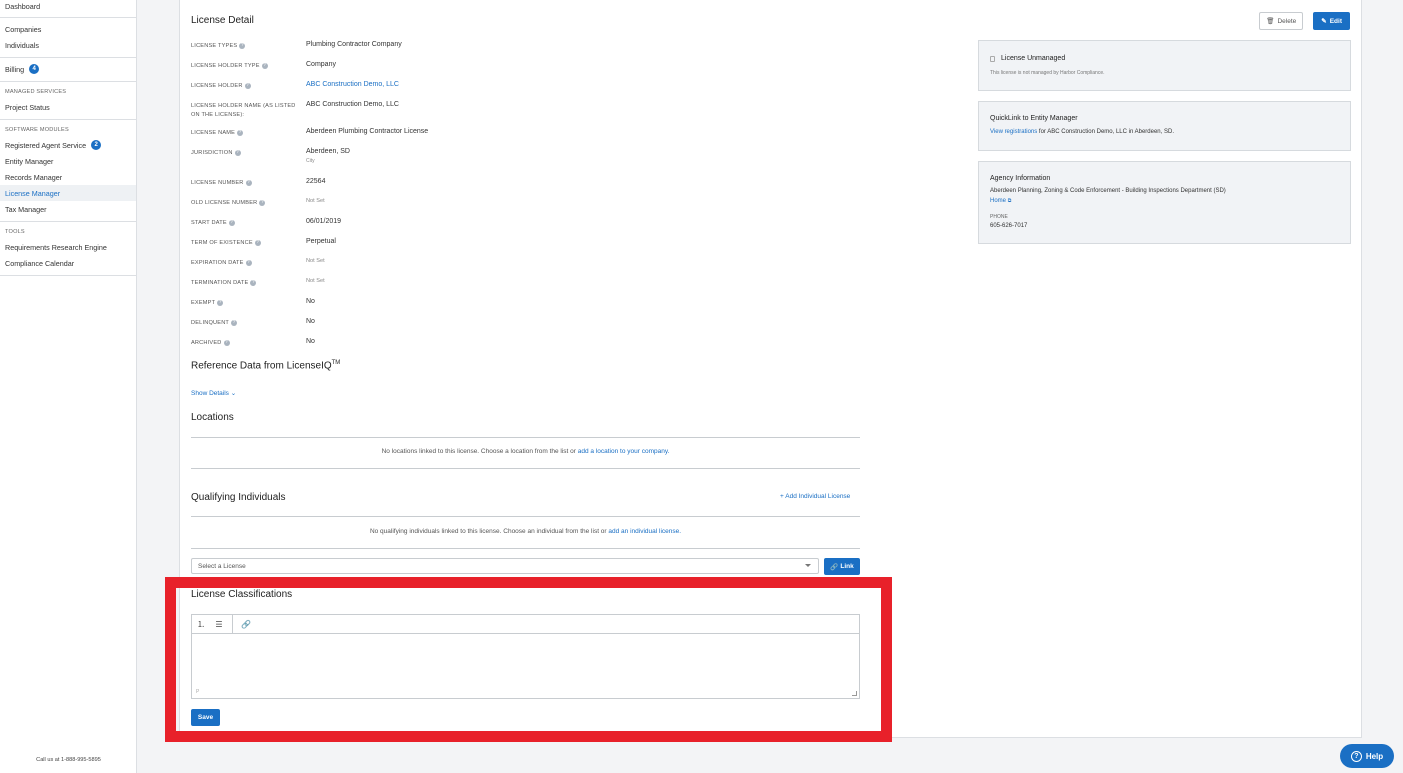 The image size is (1403, 773). Describe the element at coordinates (992, 59) in the screenshot. I see `unmanaged-icon` at that location.